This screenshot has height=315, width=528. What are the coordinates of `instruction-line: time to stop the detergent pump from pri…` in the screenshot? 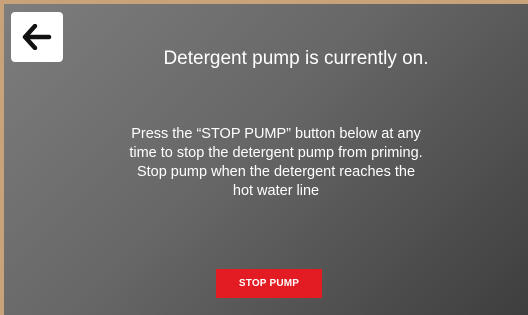 It's located at (276, 153).